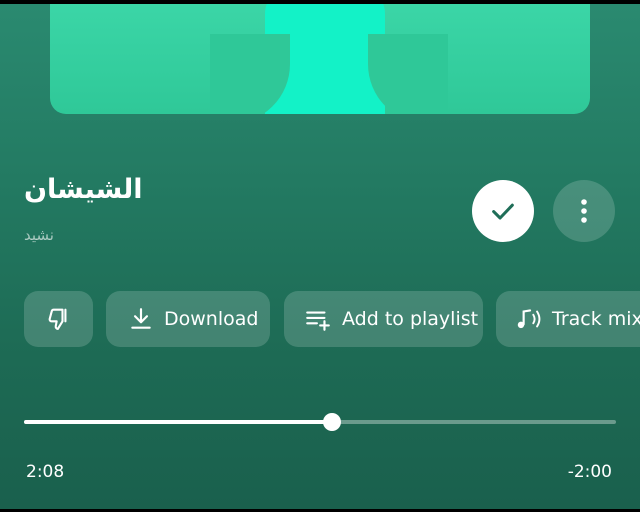  What do you see at coordinates (529, 319) in the screenshot?
I see `track-mix-icon` at bounding box center [529, 319].